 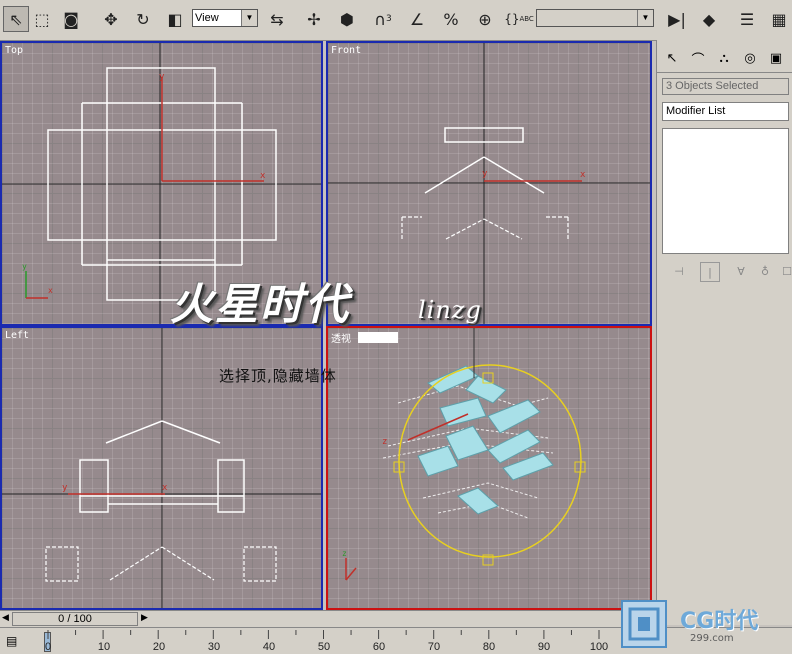 I want to click on watermark-author: linzg, so click(x=450, y=310).